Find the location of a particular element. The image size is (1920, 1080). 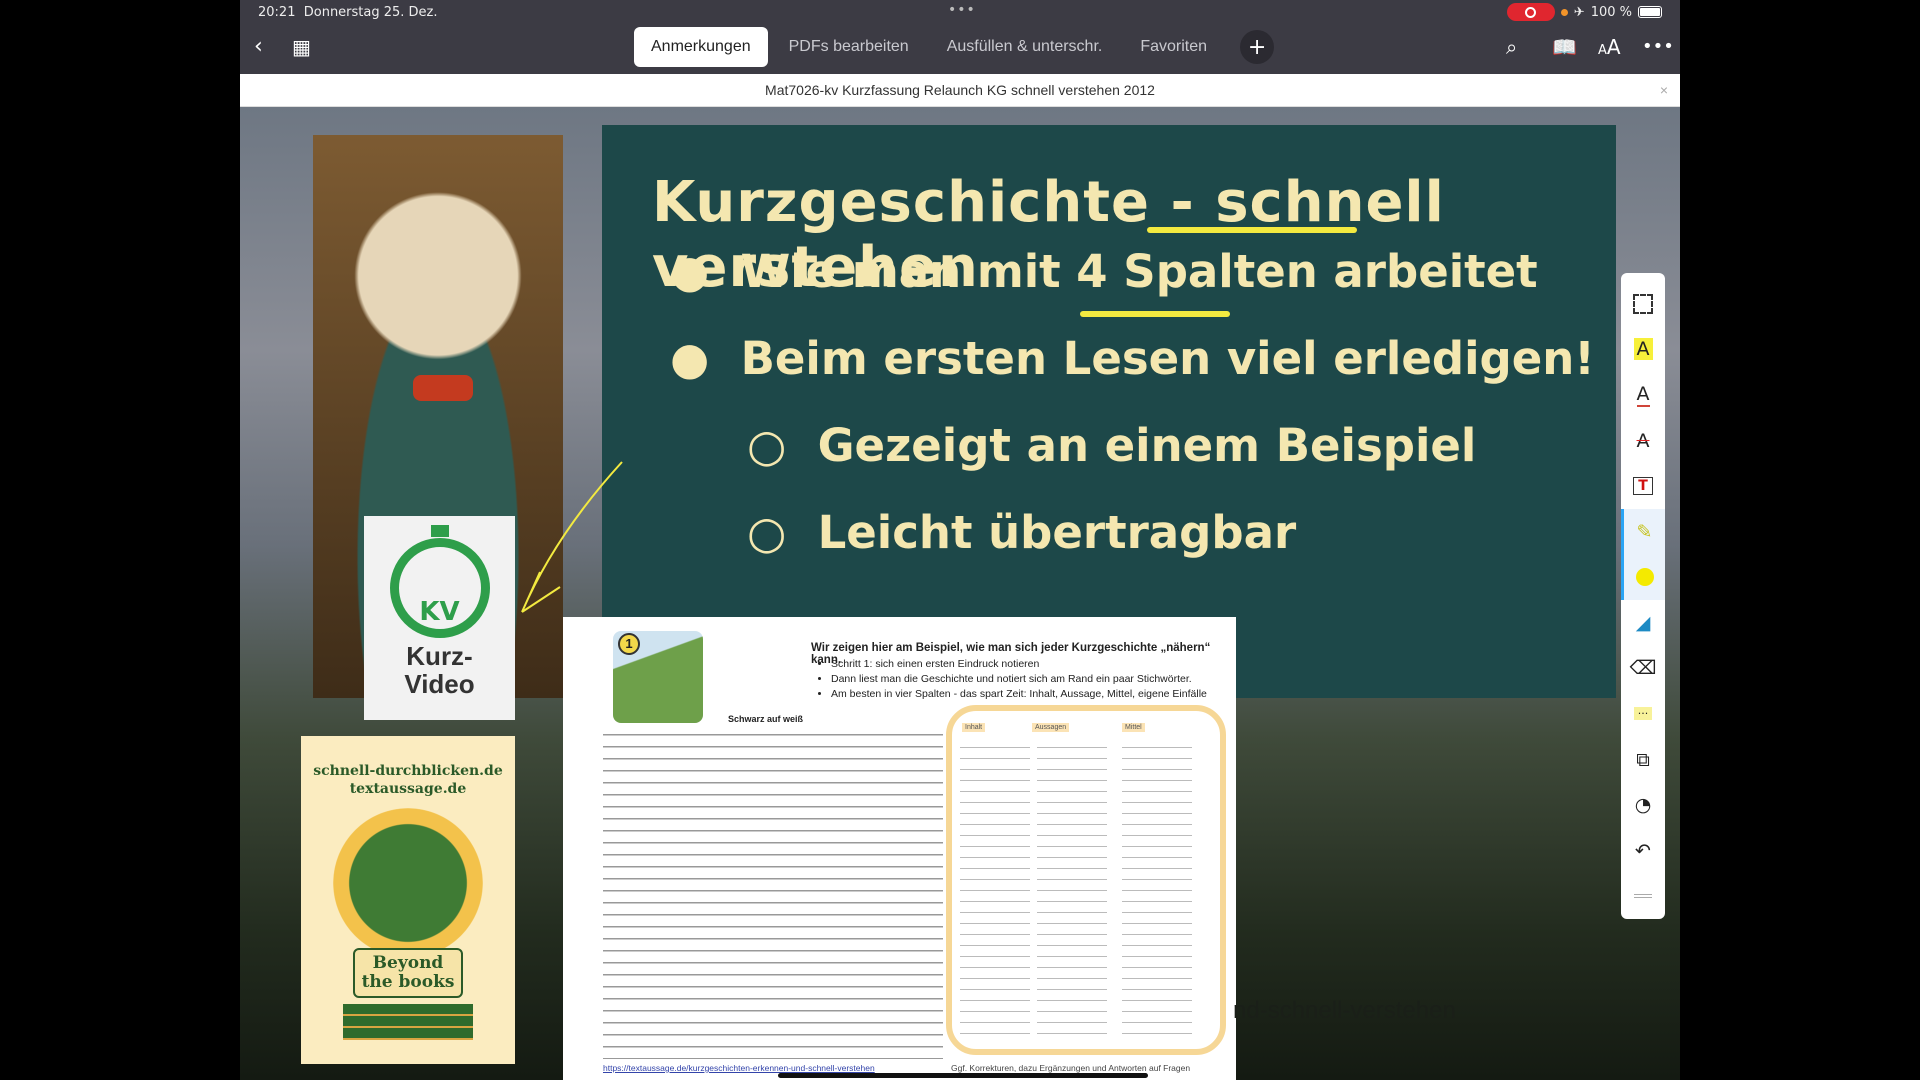

underline-text-icon: A is located at coordinates (1643, 395).